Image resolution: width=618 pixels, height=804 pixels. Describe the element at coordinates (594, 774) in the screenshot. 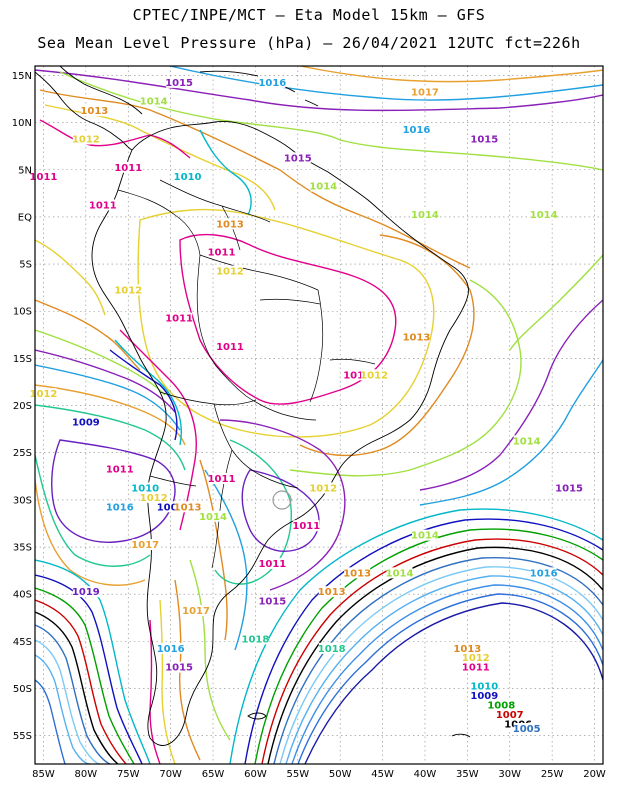

I see `lon-tick-label: 20W` at that location.